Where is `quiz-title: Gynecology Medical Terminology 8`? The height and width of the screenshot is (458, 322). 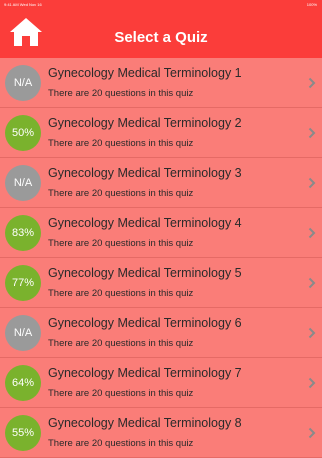
quiz-title: Gynecology Medical Terminology 8 is located at coordinates (145, 423).